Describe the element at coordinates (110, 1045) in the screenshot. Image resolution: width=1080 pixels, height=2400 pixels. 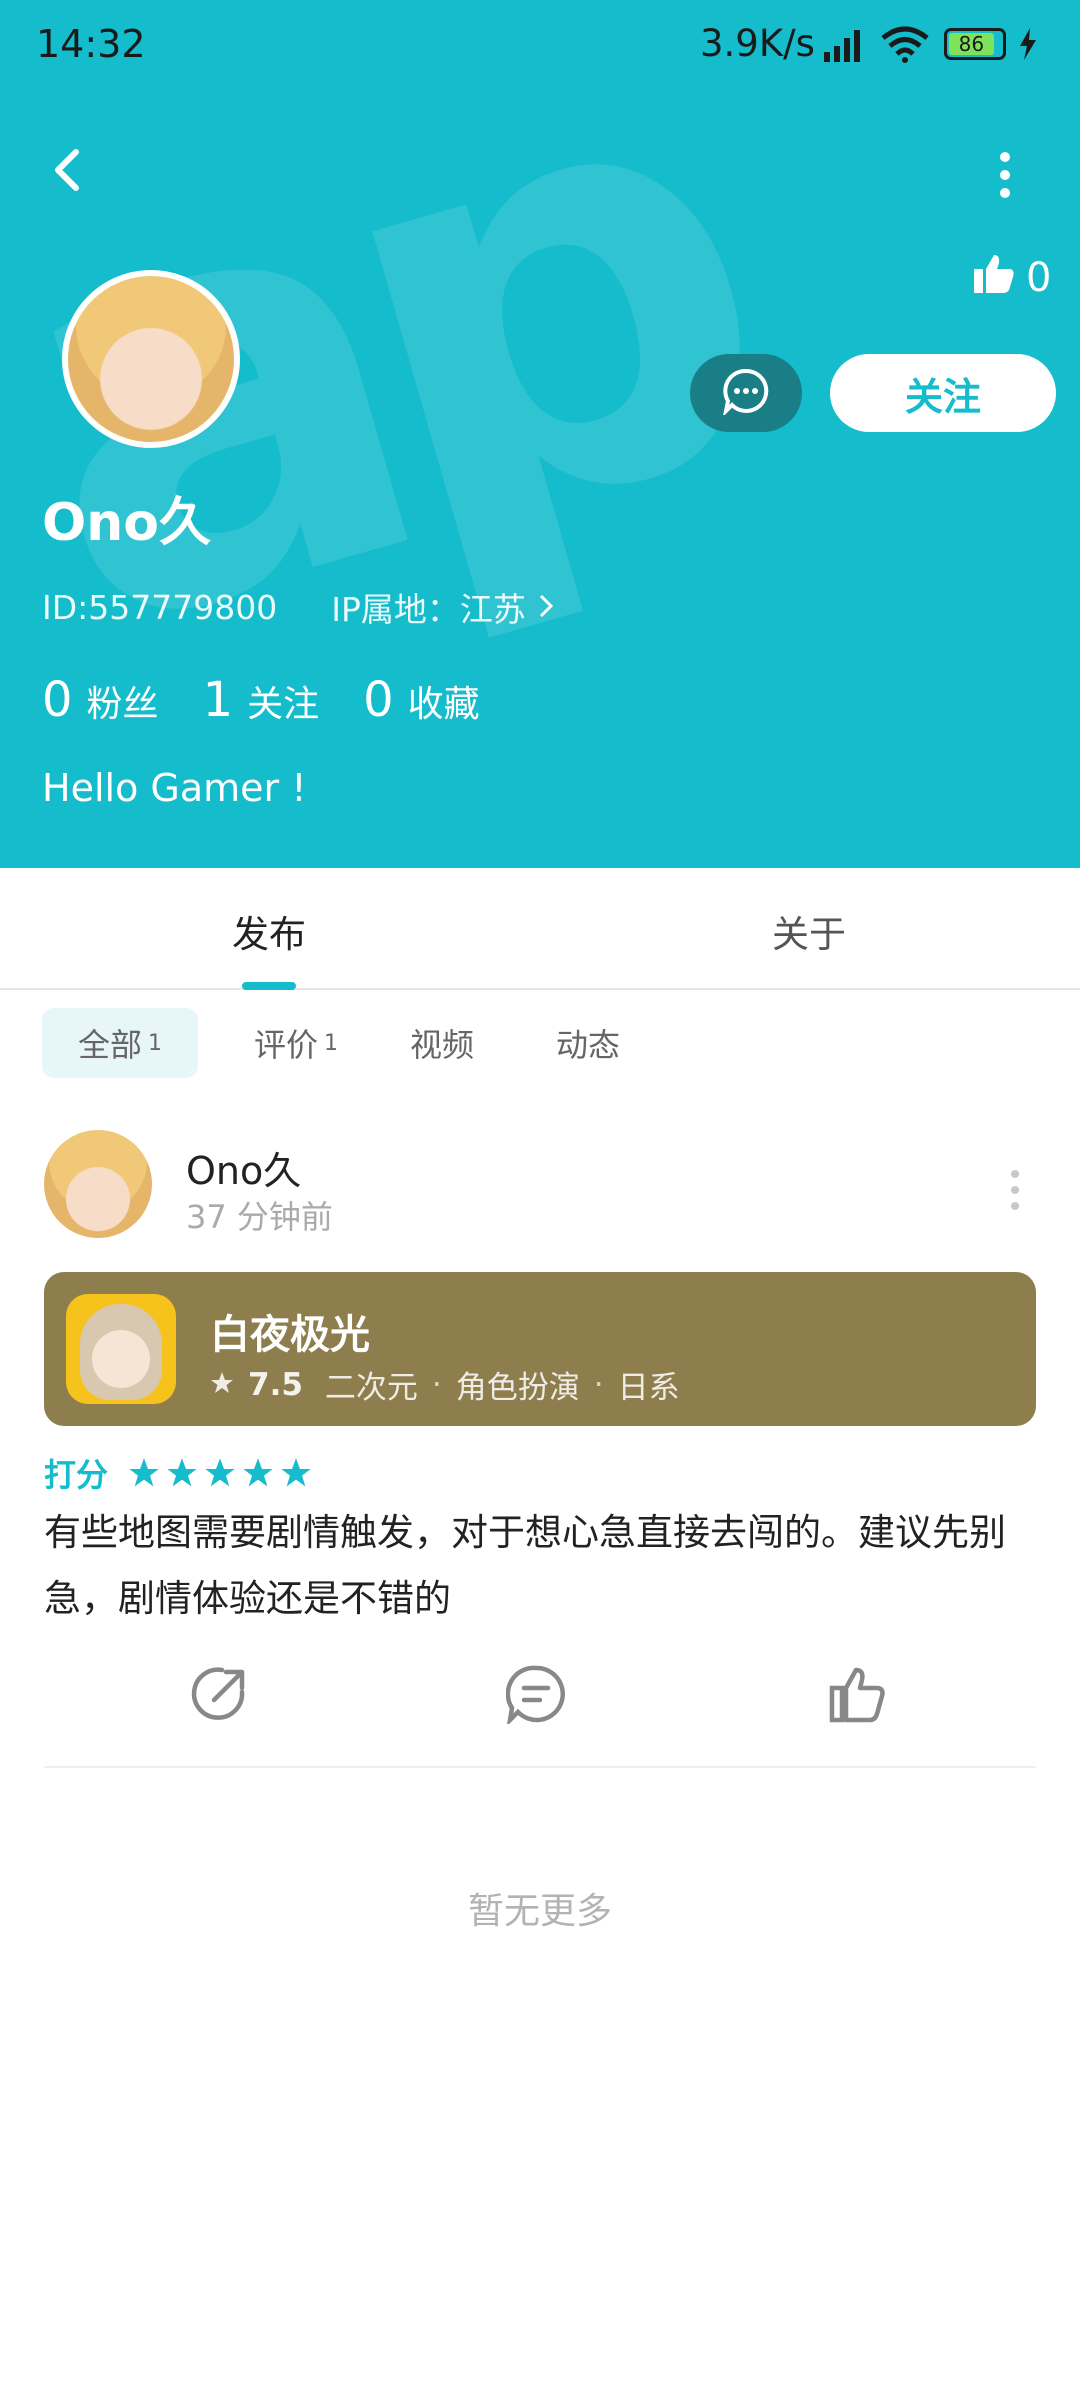
I see `chip-label: 全部` at that location.